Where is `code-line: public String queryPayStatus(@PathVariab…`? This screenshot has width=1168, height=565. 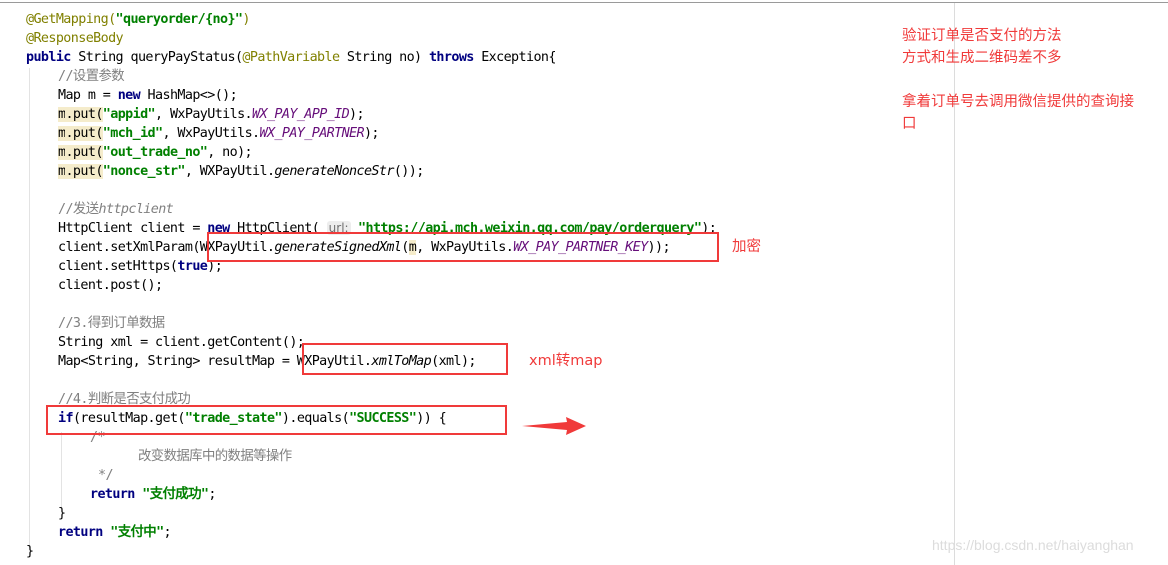
code-line: public String queryPayStatus(@PathVariab… is located at coordinates (291, 57).